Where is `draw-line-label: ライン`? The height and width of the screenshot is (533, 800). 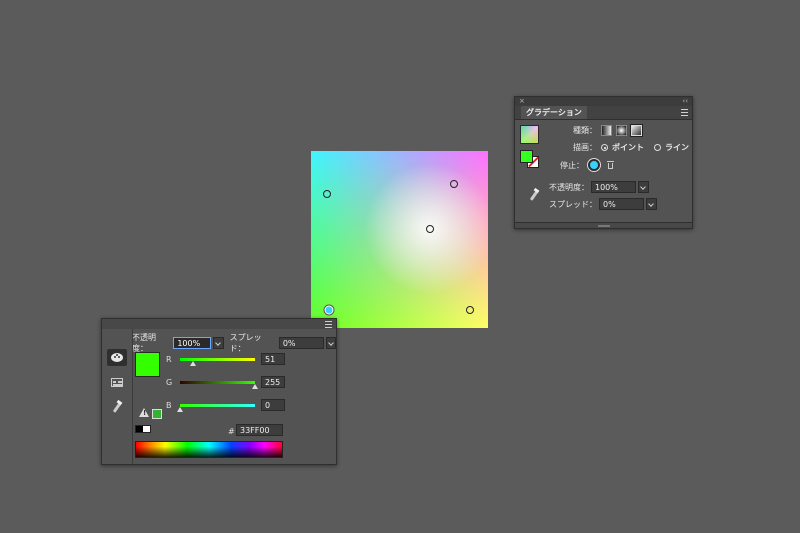
draw-line-label: ライン is located at coordinates (677, 147).